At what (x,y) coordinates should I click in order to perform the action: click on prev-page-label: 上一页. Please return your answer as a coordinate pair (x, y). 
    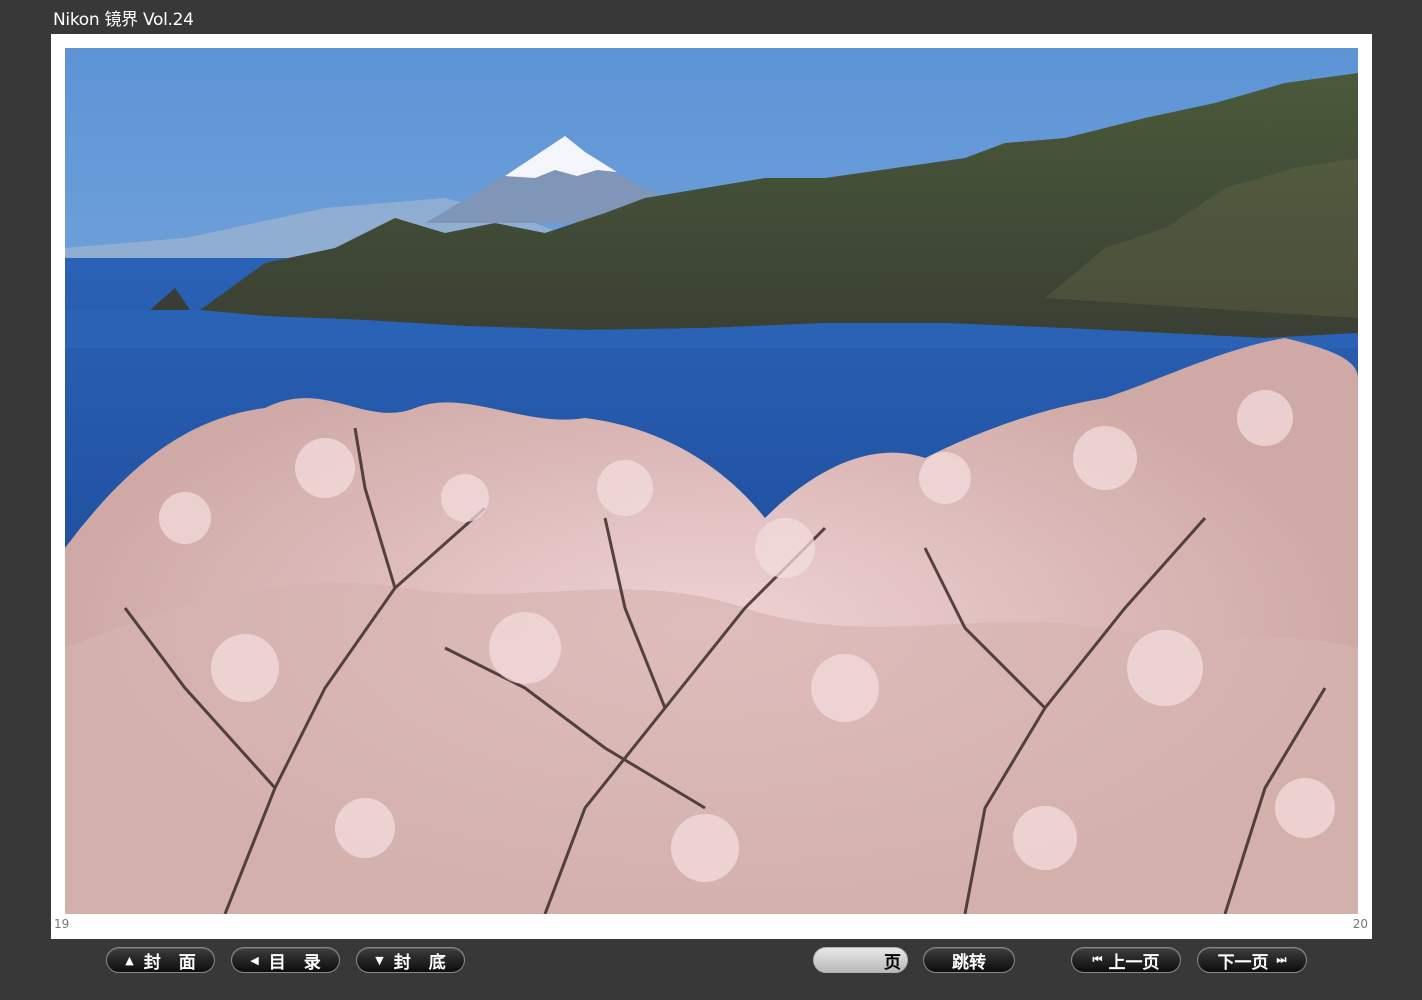
    Looking at the image, I should click on (1134, 962).